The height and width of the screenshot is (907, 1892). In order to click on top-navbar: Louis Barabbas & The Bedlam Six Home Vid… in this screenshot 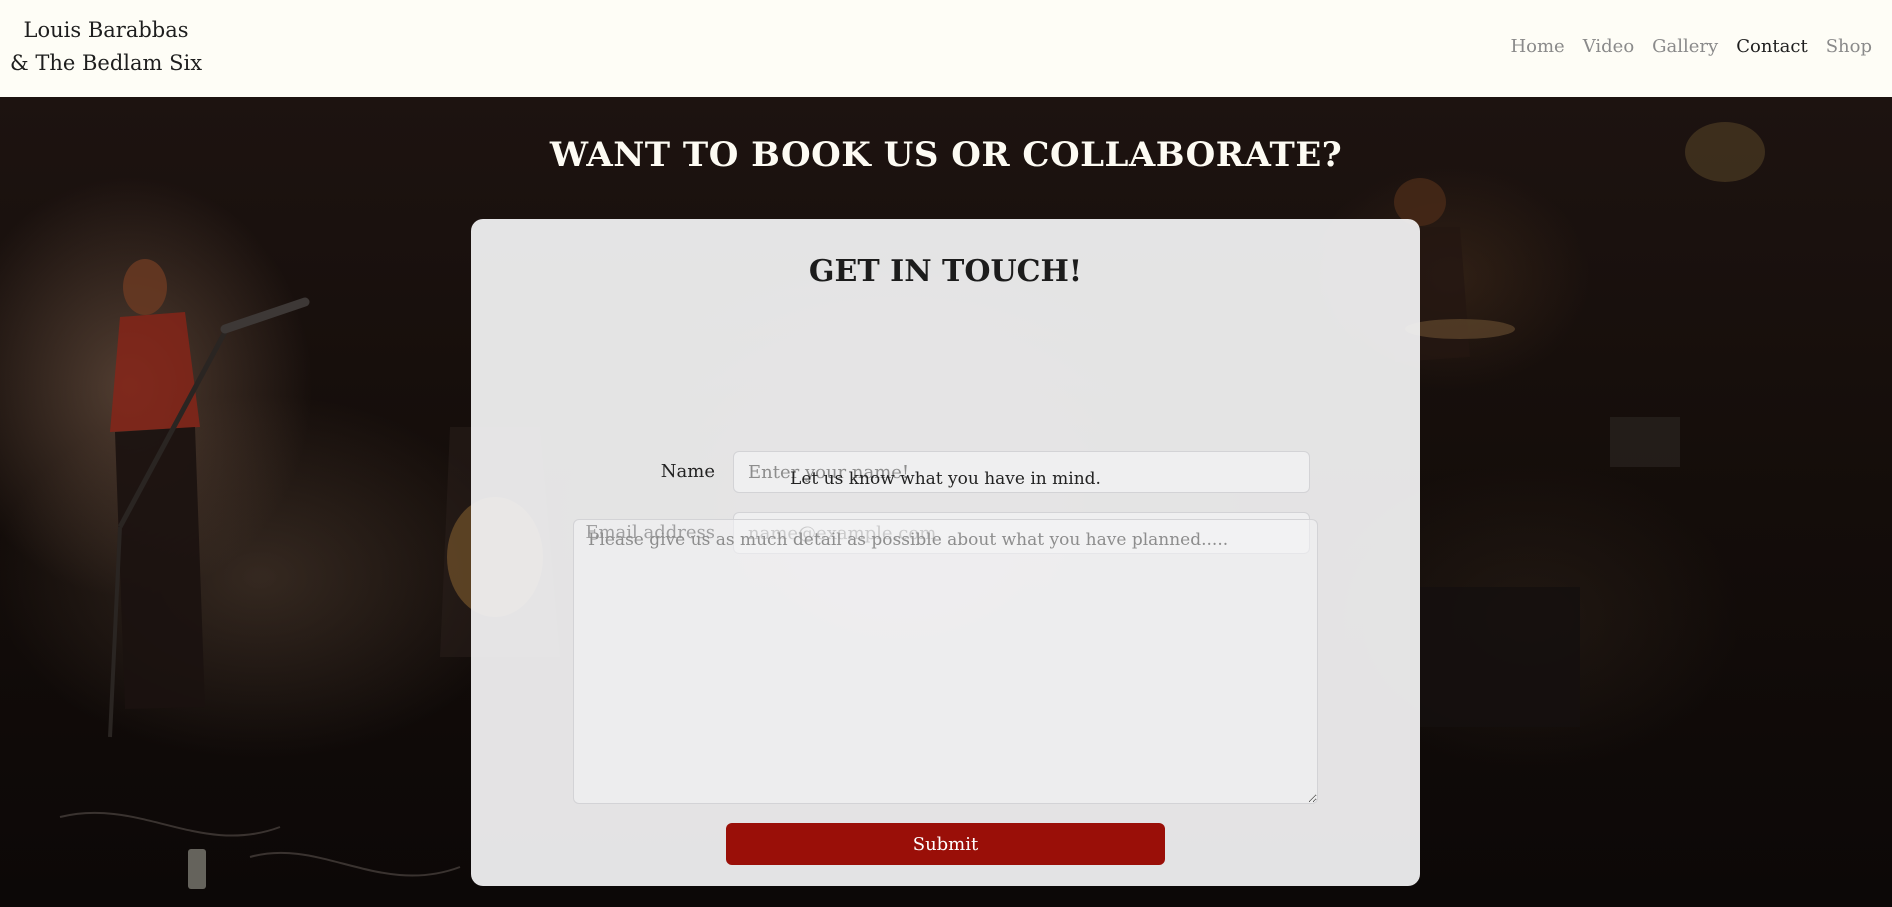, I will do `click(946, 48)`.